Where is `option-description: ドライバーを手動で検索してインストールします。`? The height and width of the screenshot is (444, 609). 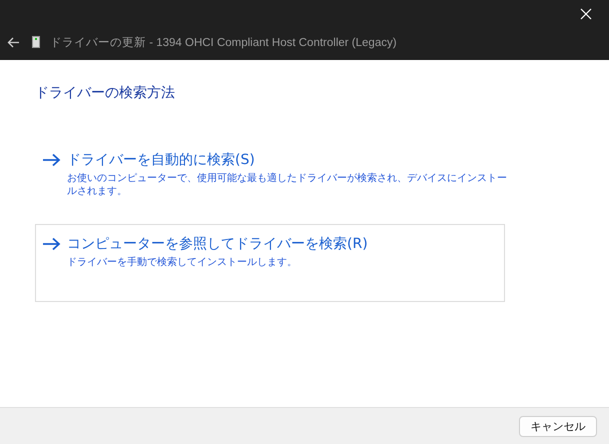 option-description: ドライバーを手動で検索してインストールします。 is located at coordinates (182, 262).